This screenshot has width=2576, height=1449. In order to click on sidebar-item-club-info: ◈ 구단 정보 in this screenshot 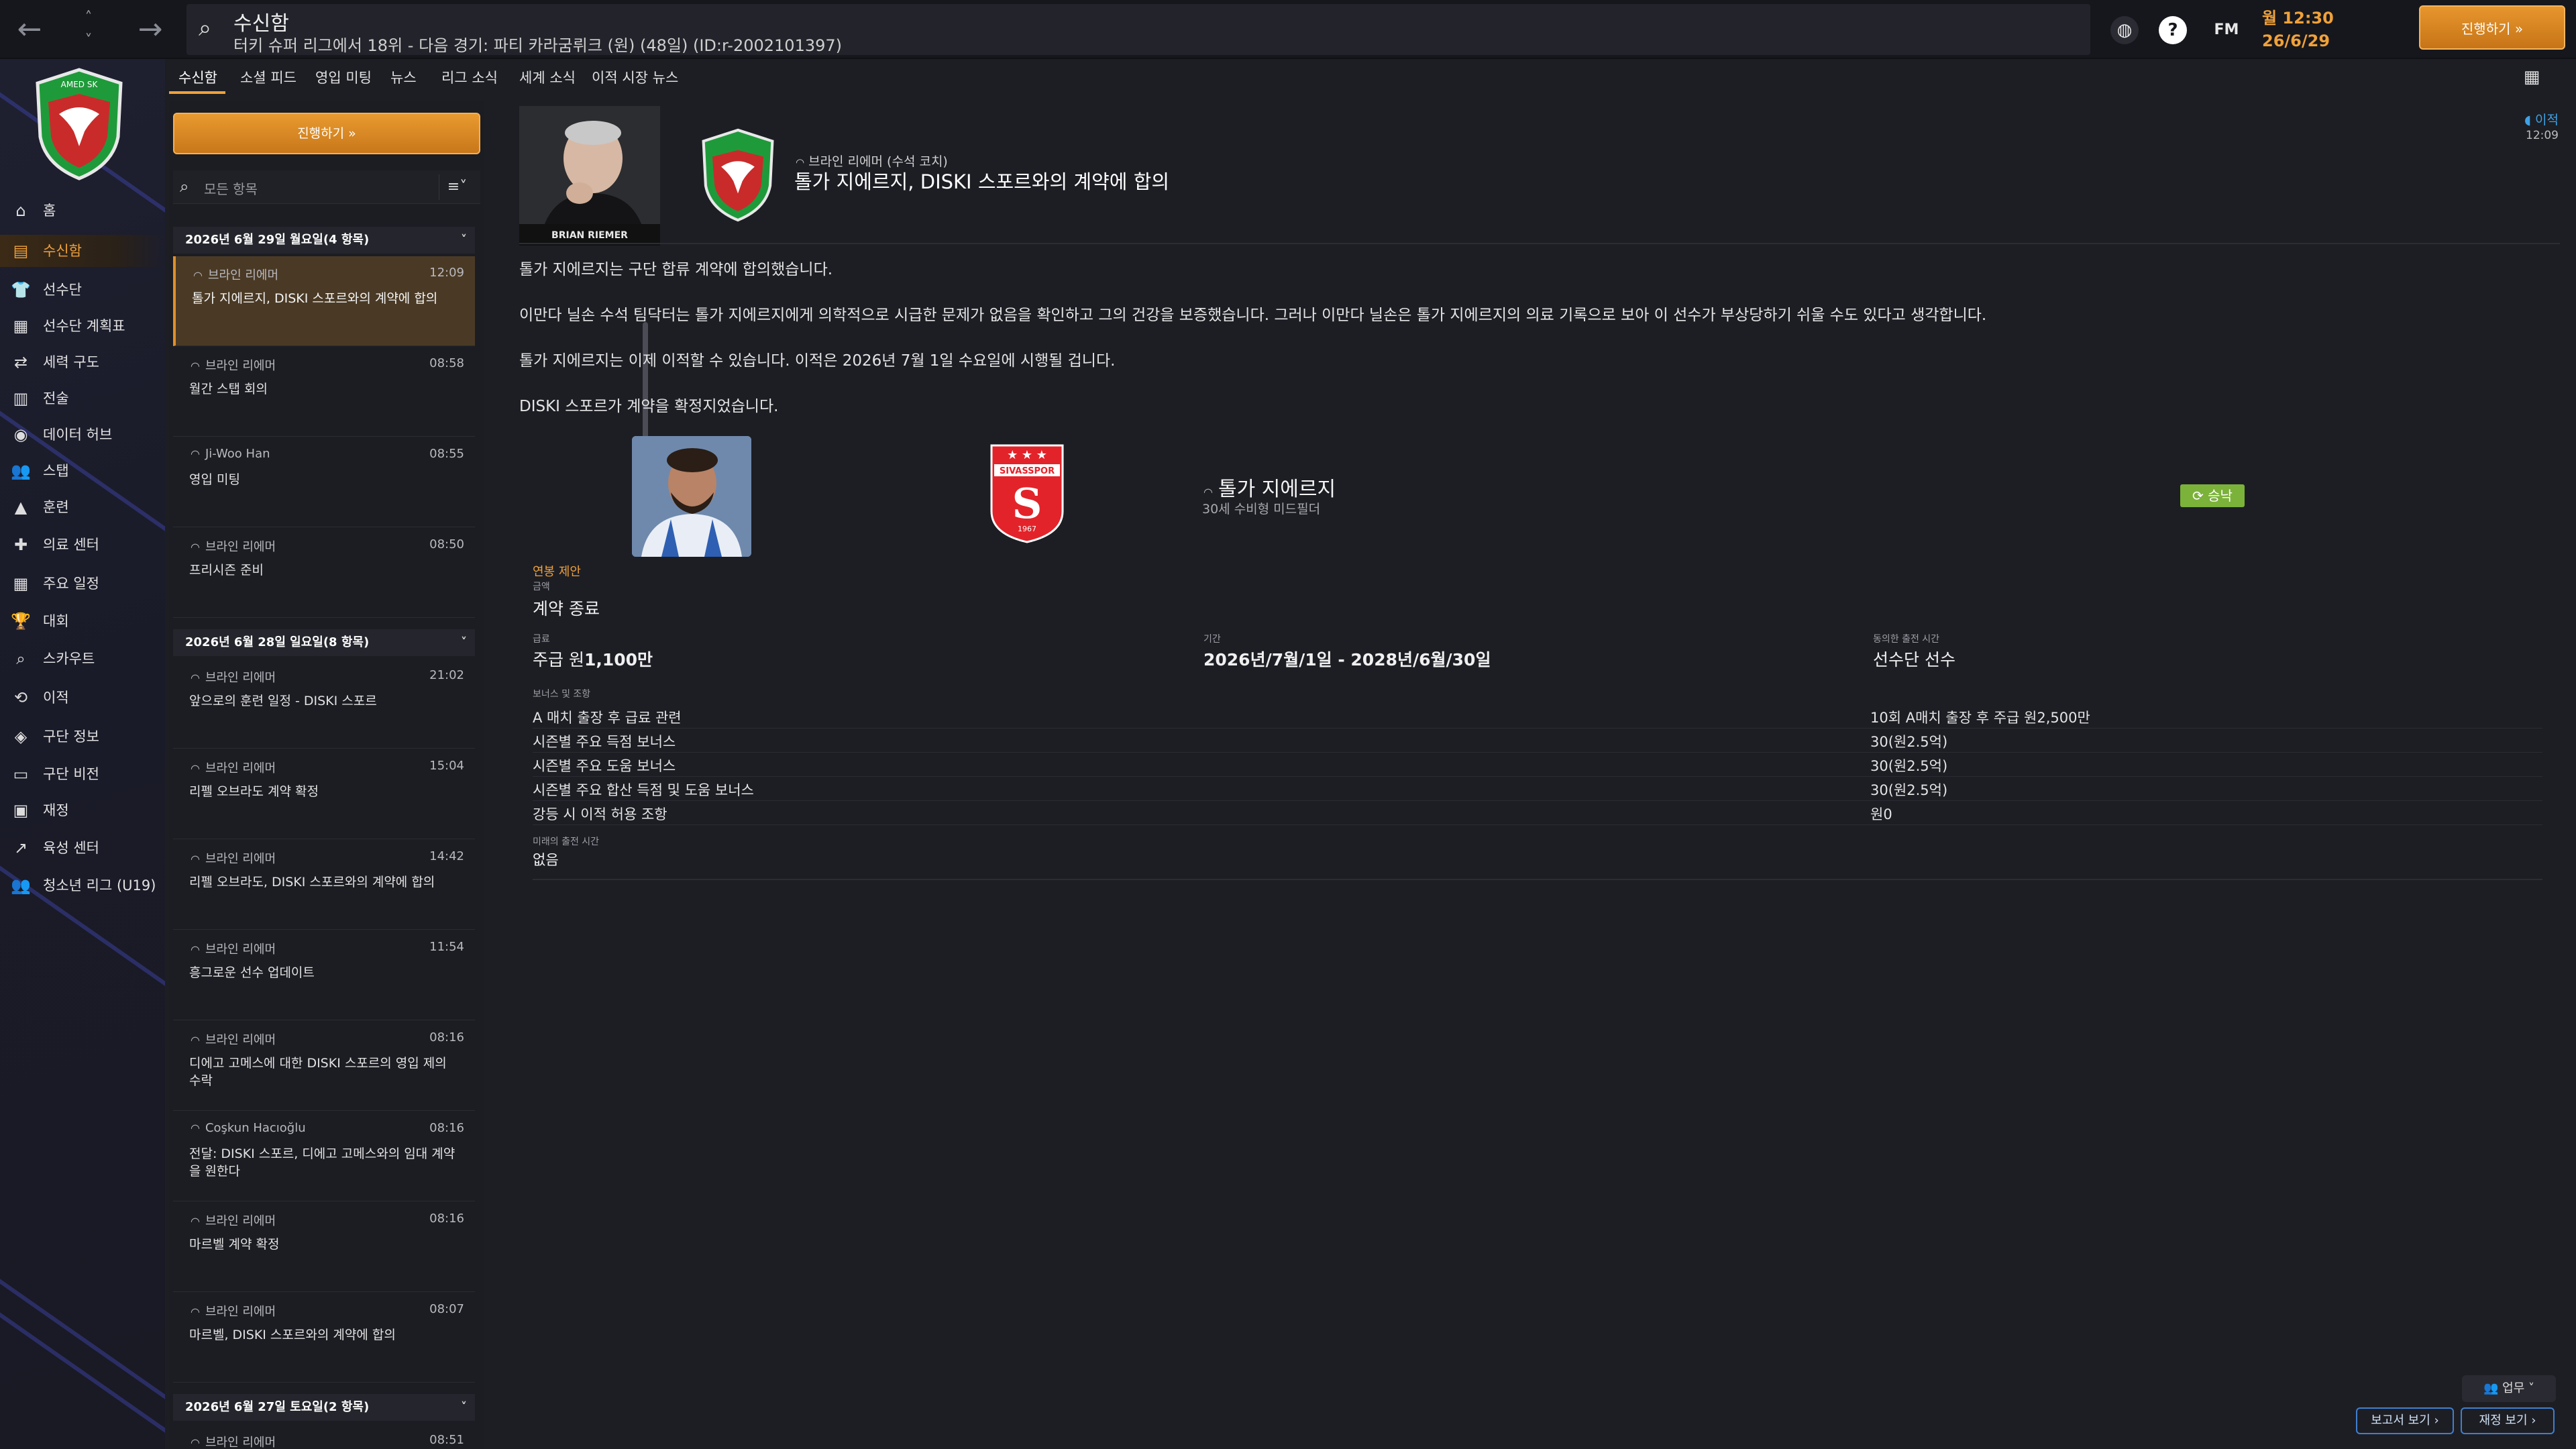, I will do `click(82, 736)`.